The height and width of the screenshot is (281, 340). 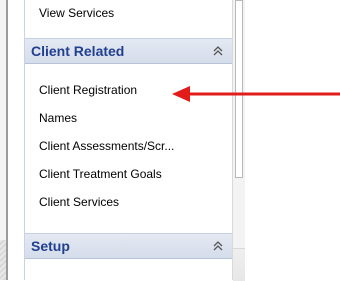 What do you see at coordinates (238, 140) in the screenshot?
I see `vertical-scrollbar` at bounding box center [238, 140].